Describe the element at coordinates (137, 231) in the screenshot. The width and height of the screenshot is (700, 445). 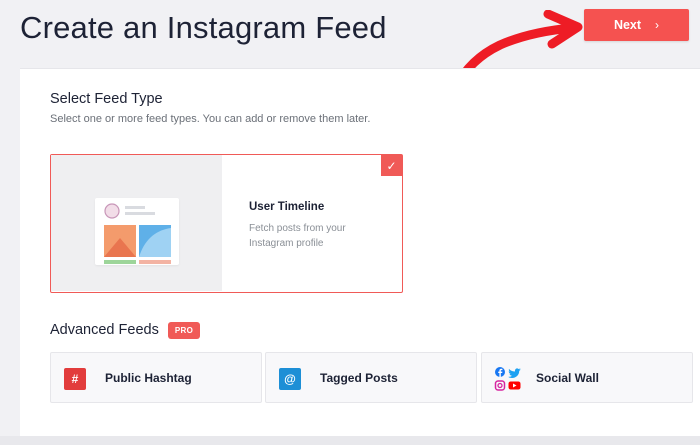
I see `profile-preview-card` at that location.